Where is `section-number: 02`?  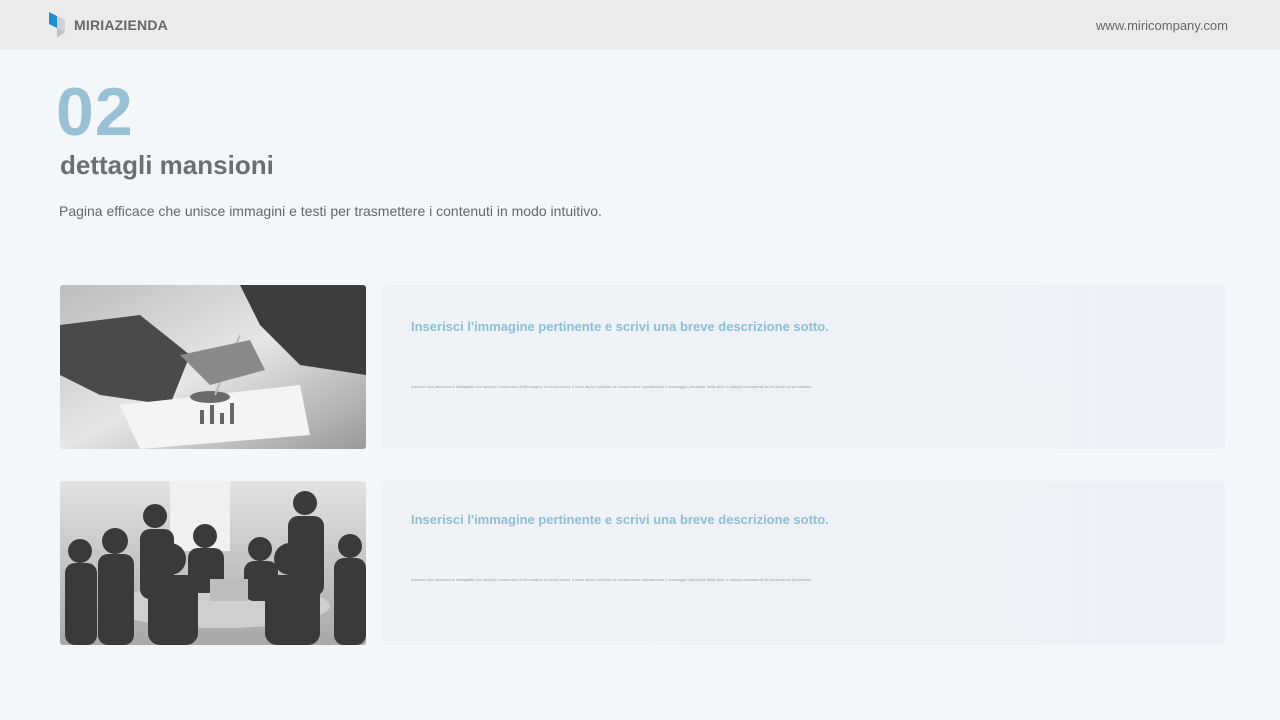
section-number: 02 is located at coordinates (95, 112).